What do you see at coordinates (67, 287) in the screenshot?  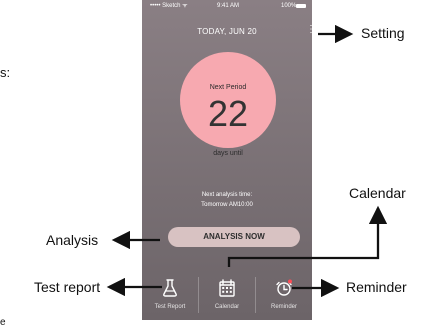 I see `test-report-annotation: Test report` at bounding box center [67, 287].